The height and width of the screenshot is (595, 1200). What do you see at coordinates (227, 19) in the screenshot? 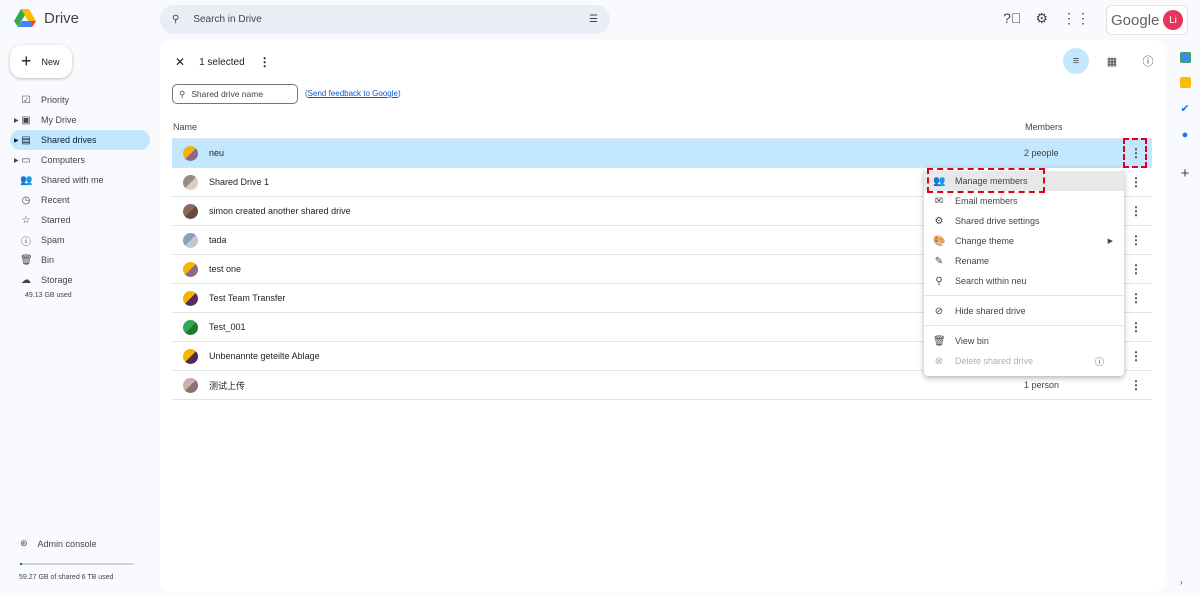
I see `search-input: Search in Drive` at bounding box center [227, 19].